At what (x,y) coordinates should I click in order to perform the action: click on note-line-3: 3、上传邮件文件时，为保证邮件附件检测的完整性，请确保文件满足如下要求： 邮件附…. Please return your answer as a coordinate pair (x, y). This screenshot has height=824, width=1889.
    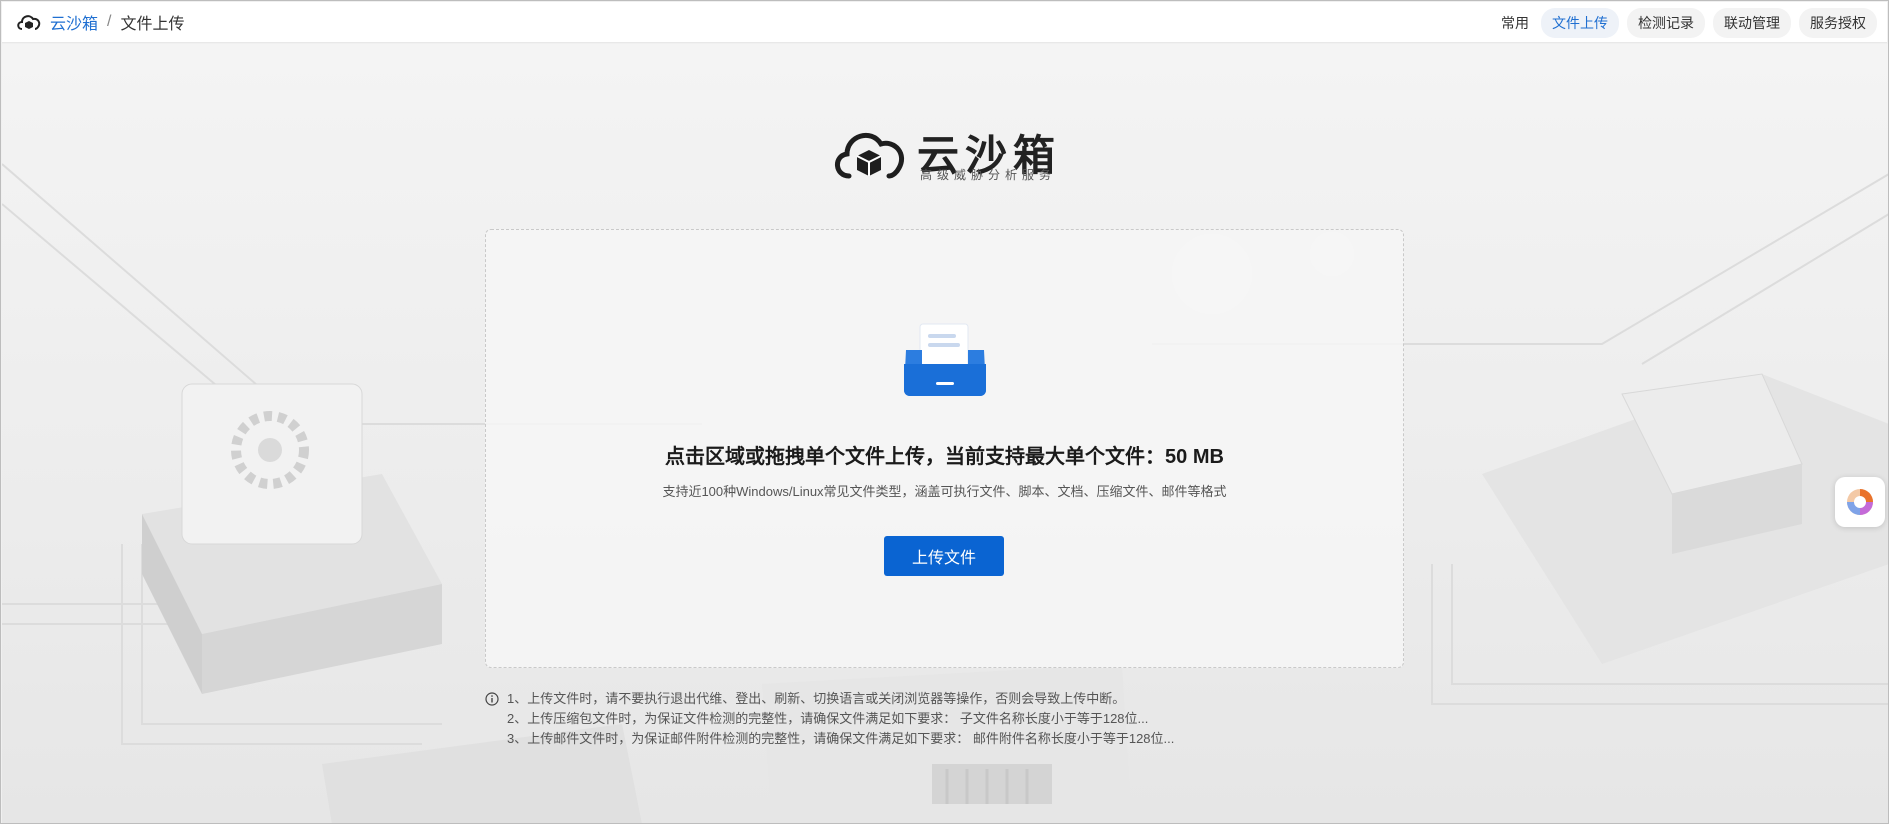
    Looking at the image, I should click on (841, 738).